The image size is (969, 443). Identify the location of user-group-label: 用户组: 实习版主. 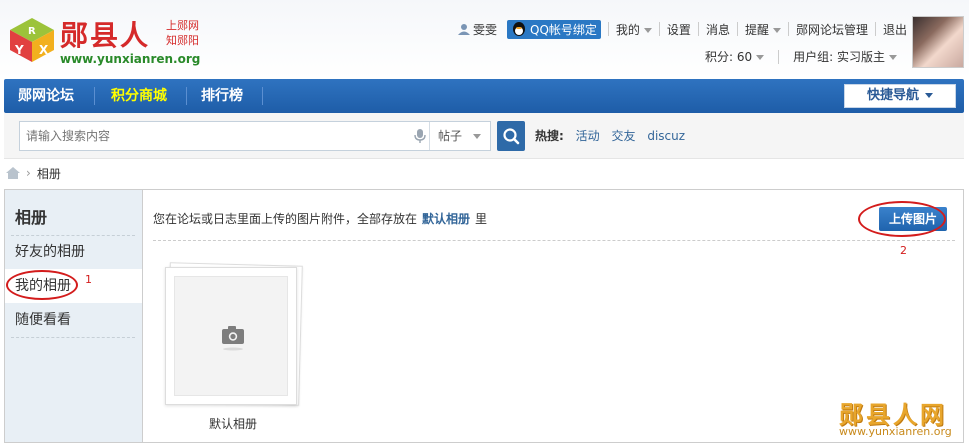
(839, 57).